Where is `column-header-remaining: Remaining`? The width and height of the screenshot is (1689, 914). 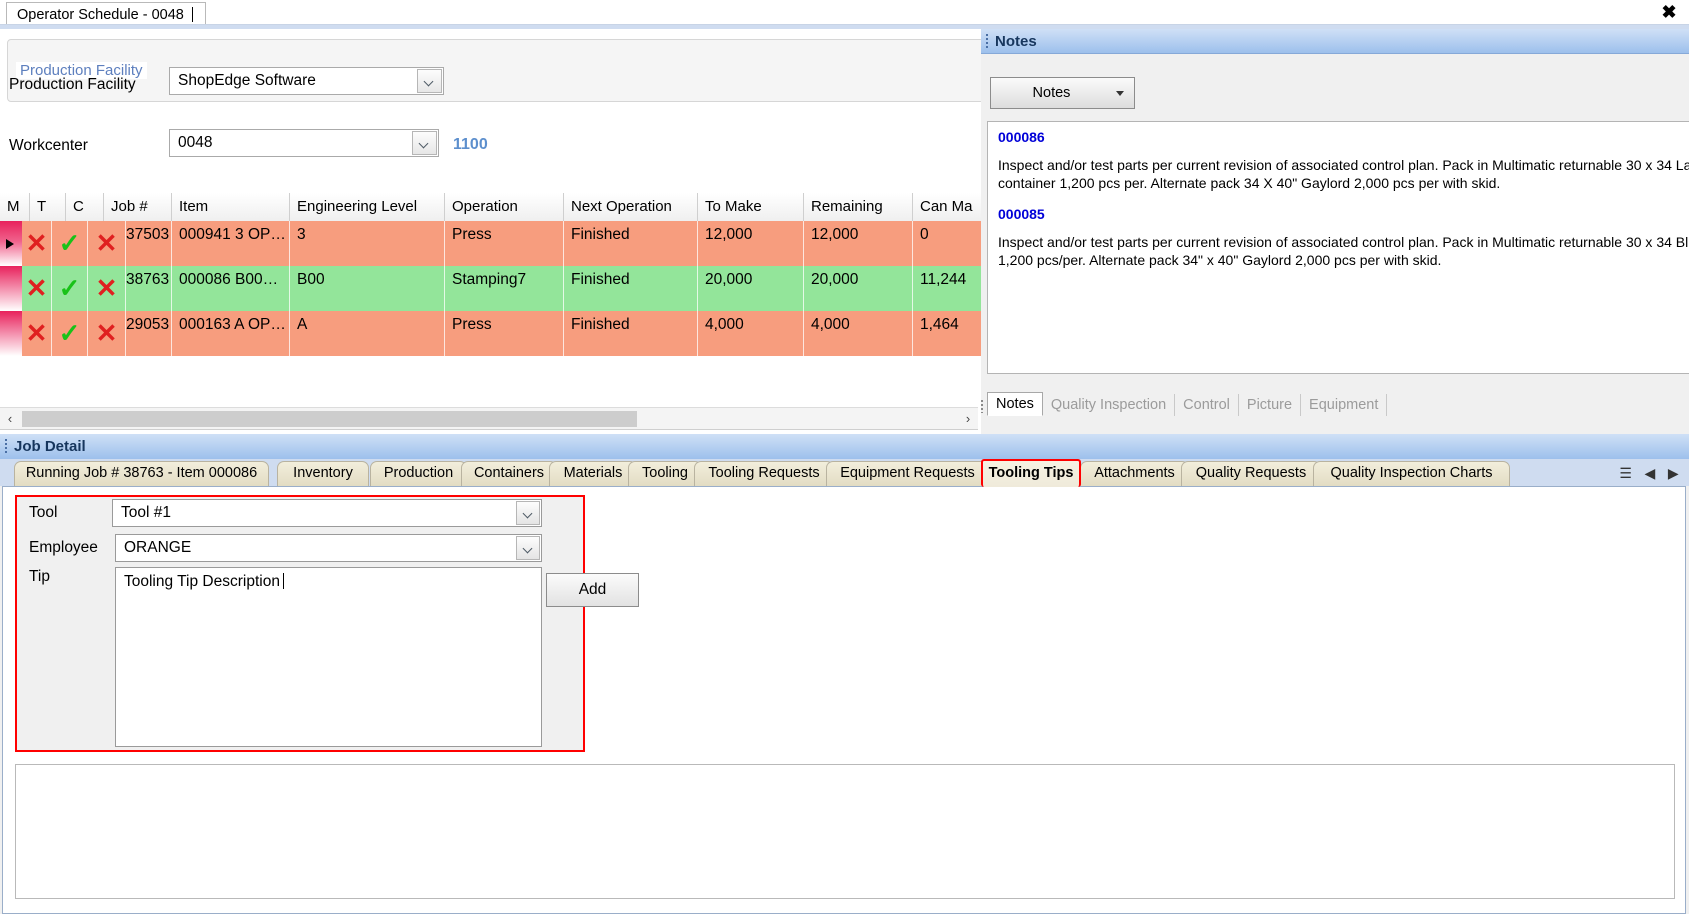
column-header-remaining: Remaining is located at coordinates (858, 207).